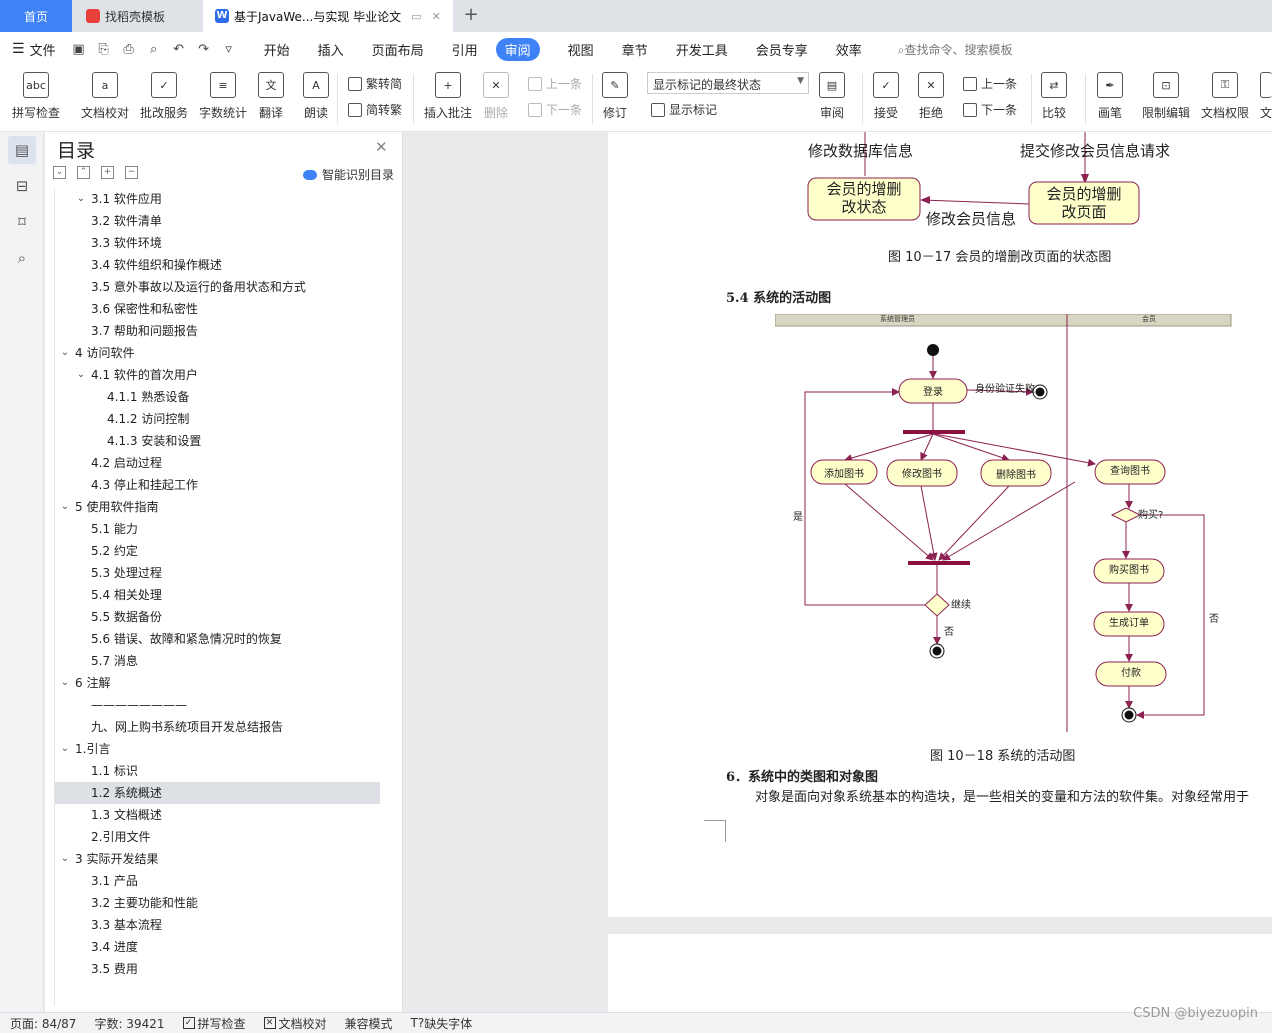 This screenshot has width=1272, height=1033. I want to click on menu-member: 会员专享, so click(782, 49).